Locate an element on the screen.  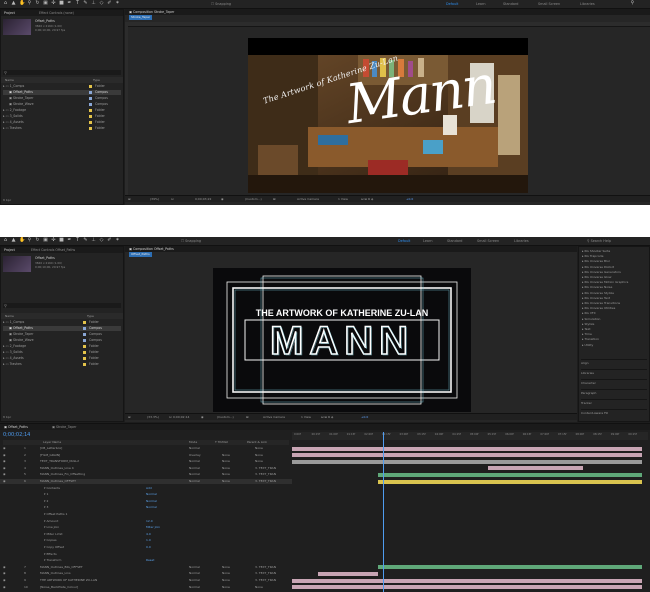
layer-mode: 1.0 is located at coordinates (148, 540).